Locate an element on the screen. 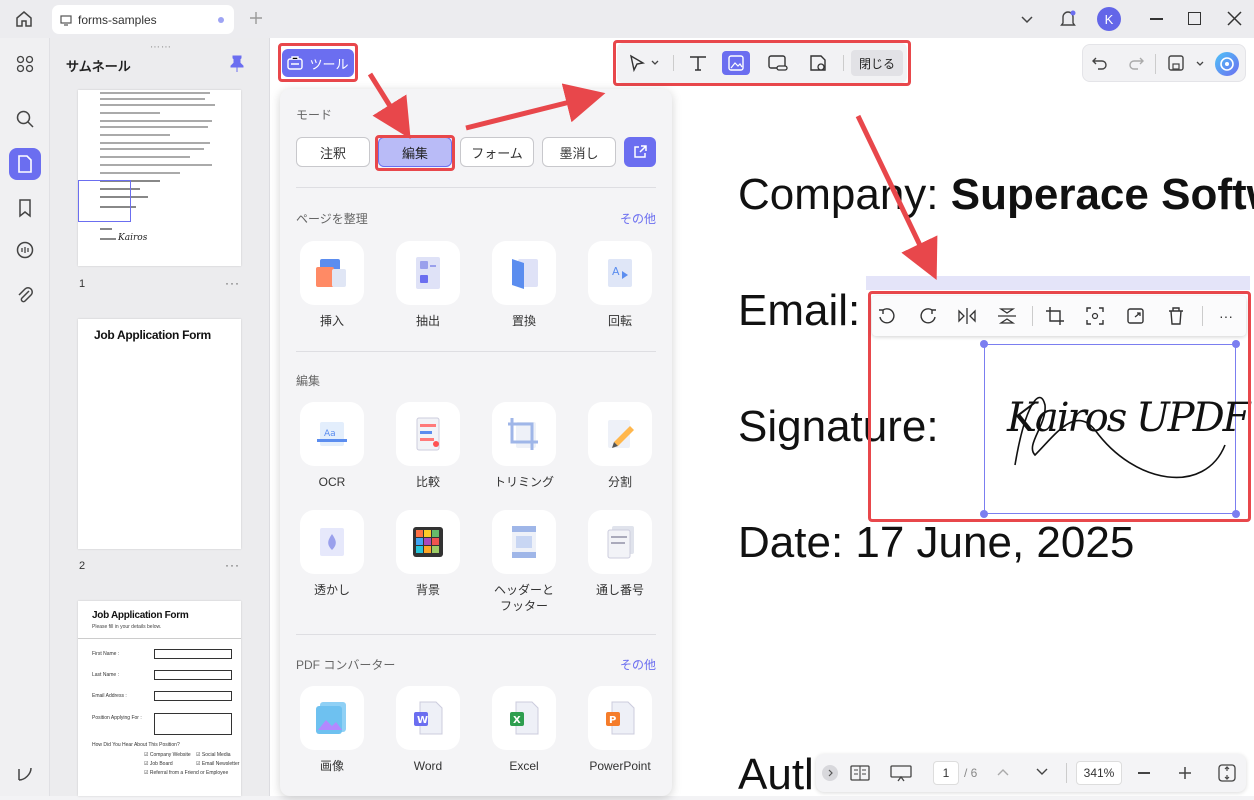 This screenshot has width=1254, height=800. minimize-icon is located at coordinates (1156, 19).